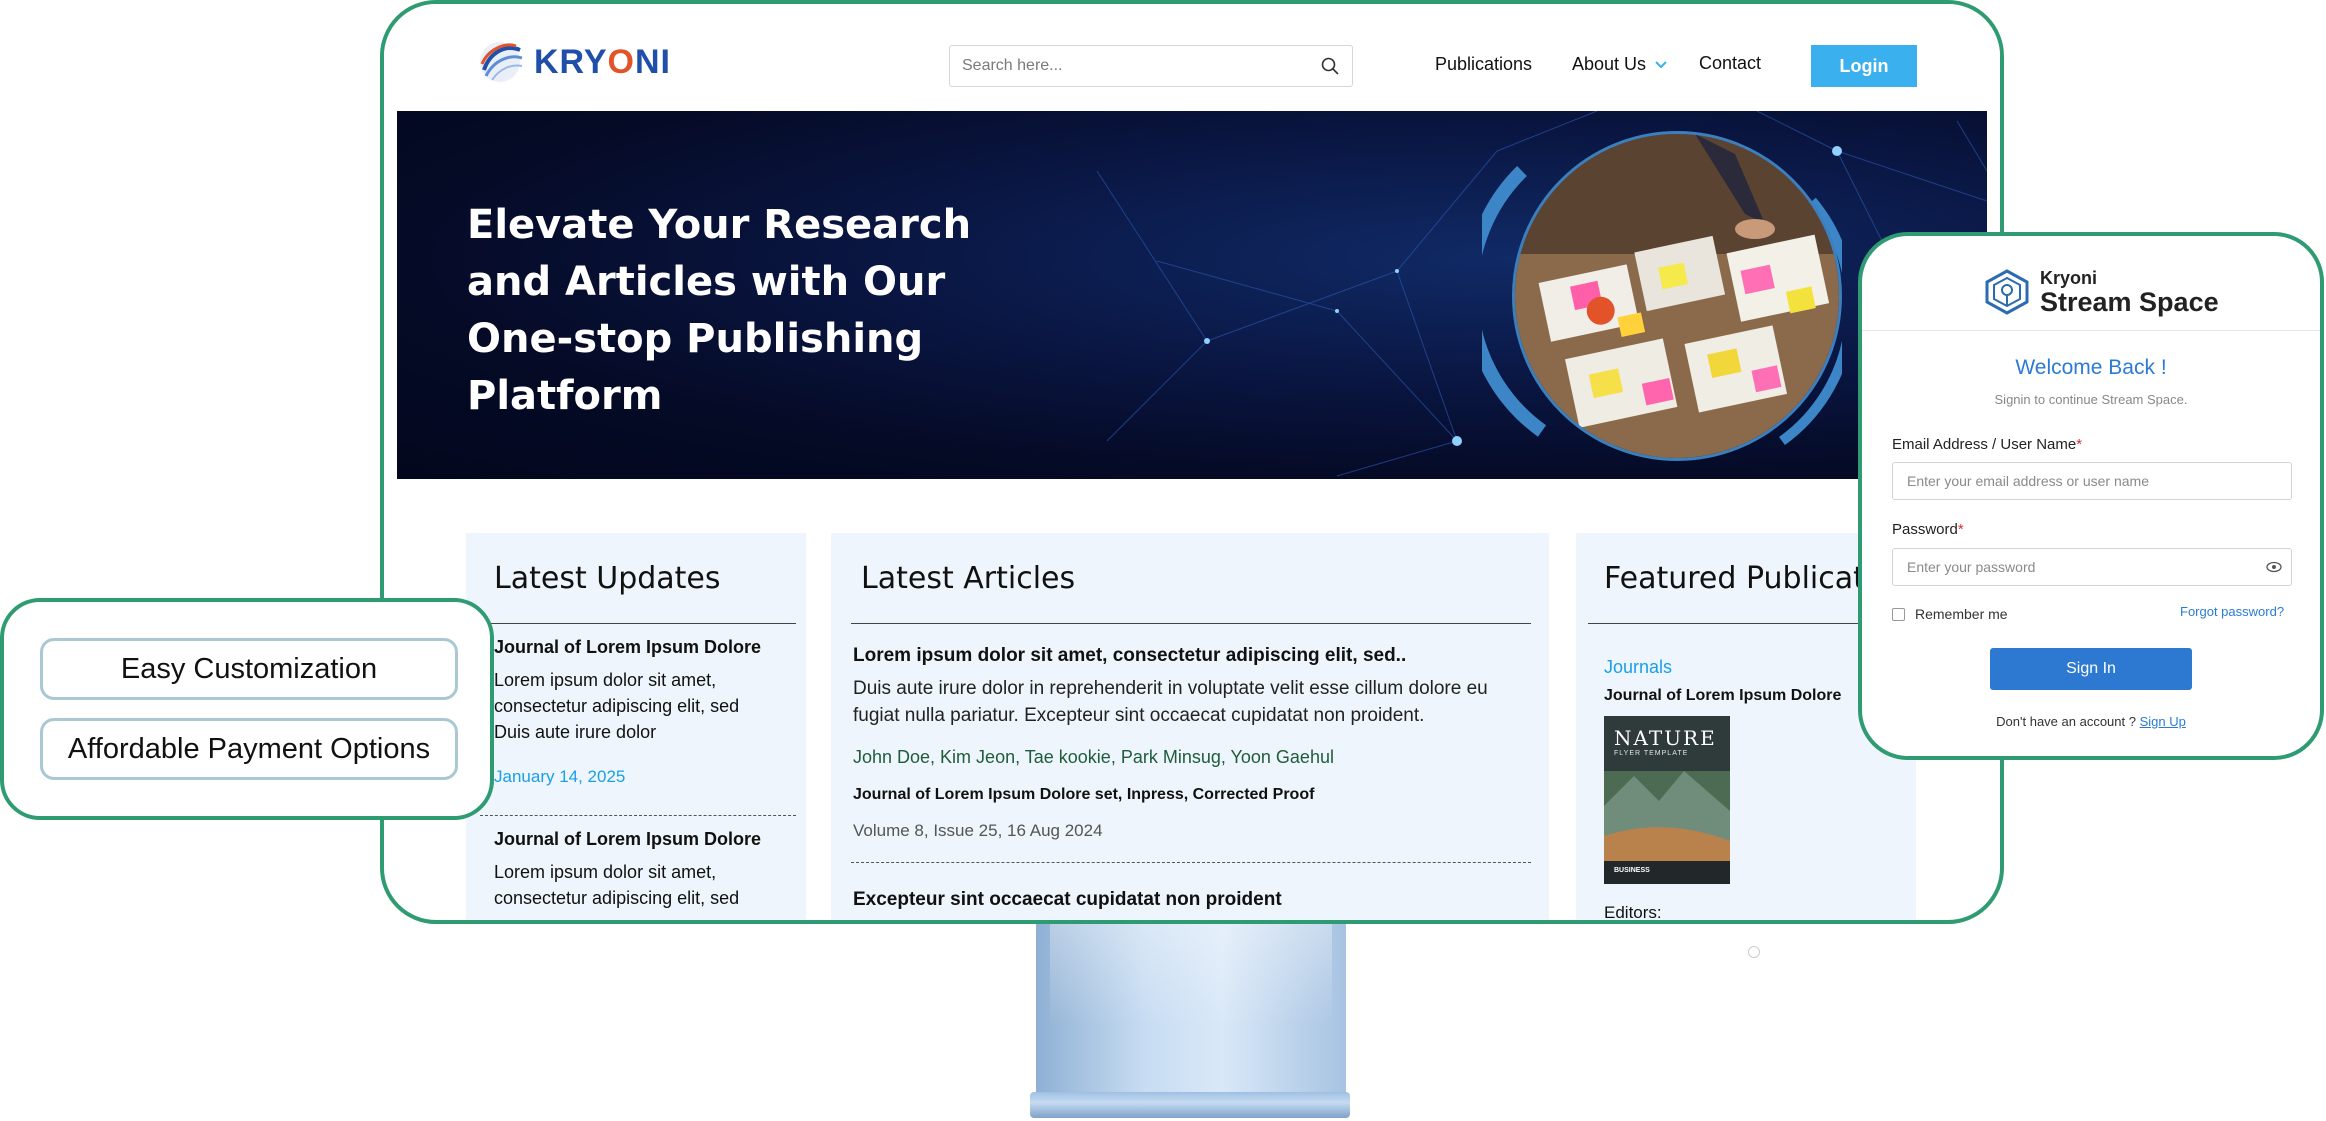 The image size is (2326, 1121). Describe the element at coordinates (1609, 64) in the screenshot. I see `nav-about-label: About Us` at that location.